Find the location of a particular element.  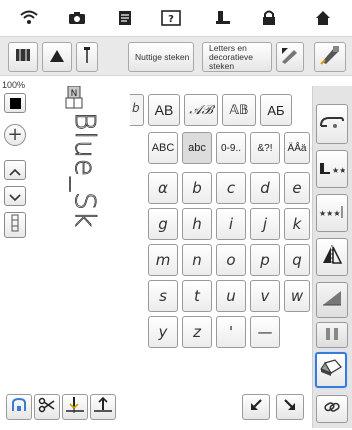

character-key: w is located at coordinates (297, 296).